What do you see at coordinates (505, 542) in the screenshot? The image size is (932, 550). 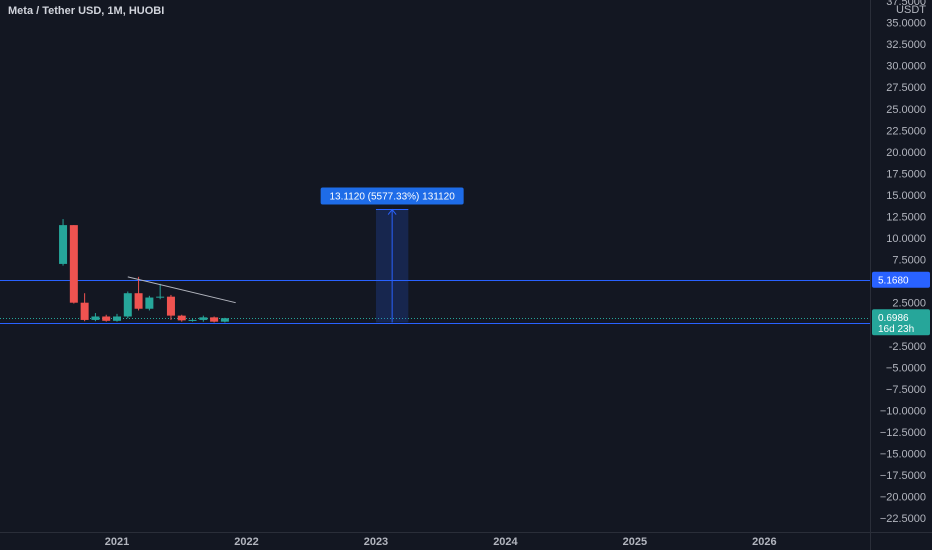 I see `time-tick-label: 2024` at bounding box center [505, 542].